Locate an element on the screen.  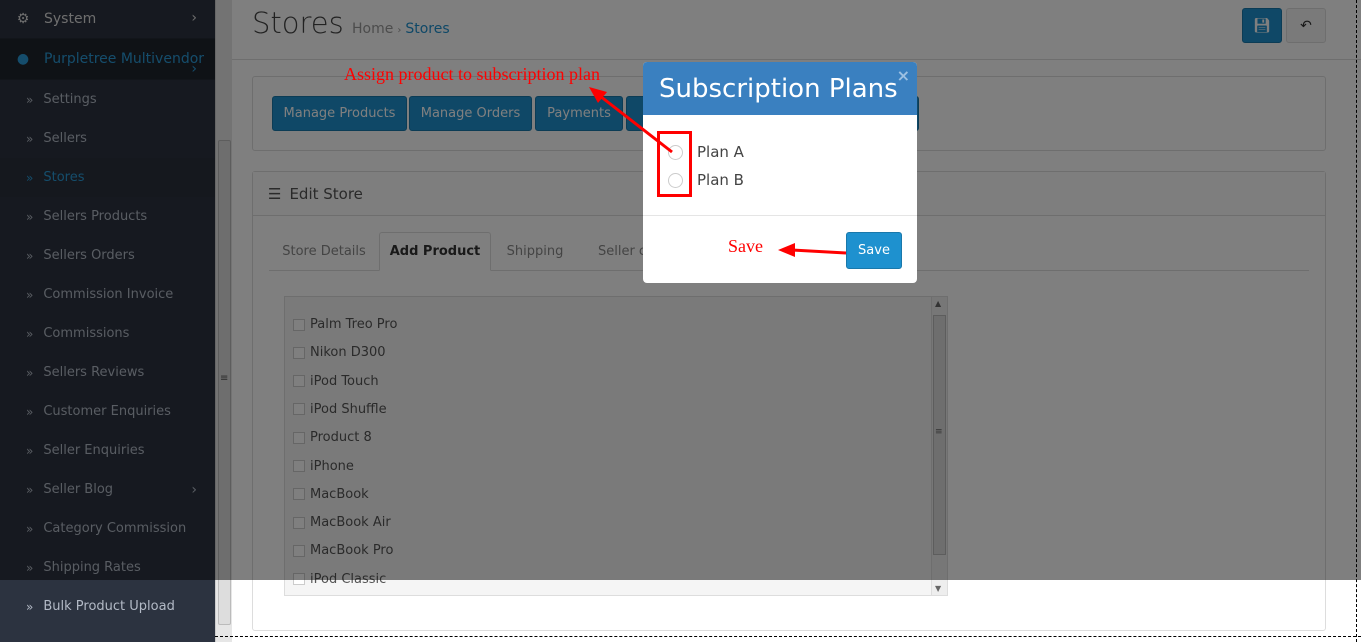
arrow-save is located at coordinates (819, 251).